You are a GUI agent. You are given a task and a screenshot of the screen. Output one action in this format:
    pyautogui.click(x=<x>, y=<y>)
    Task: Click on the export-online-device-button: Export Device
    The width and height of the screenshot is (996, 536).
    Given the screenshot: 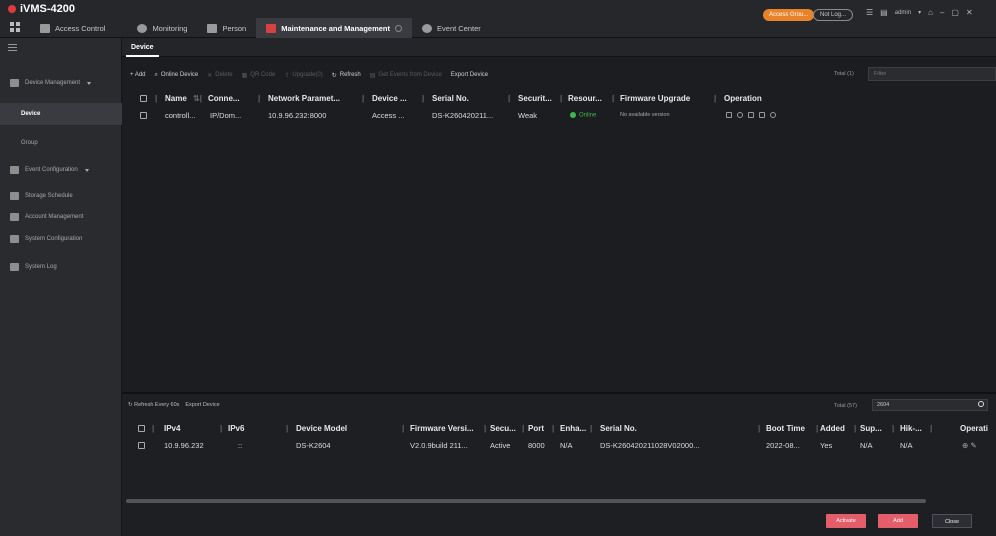 What is the action you would take?
    pyautogui.click(x=202, y=405)
    